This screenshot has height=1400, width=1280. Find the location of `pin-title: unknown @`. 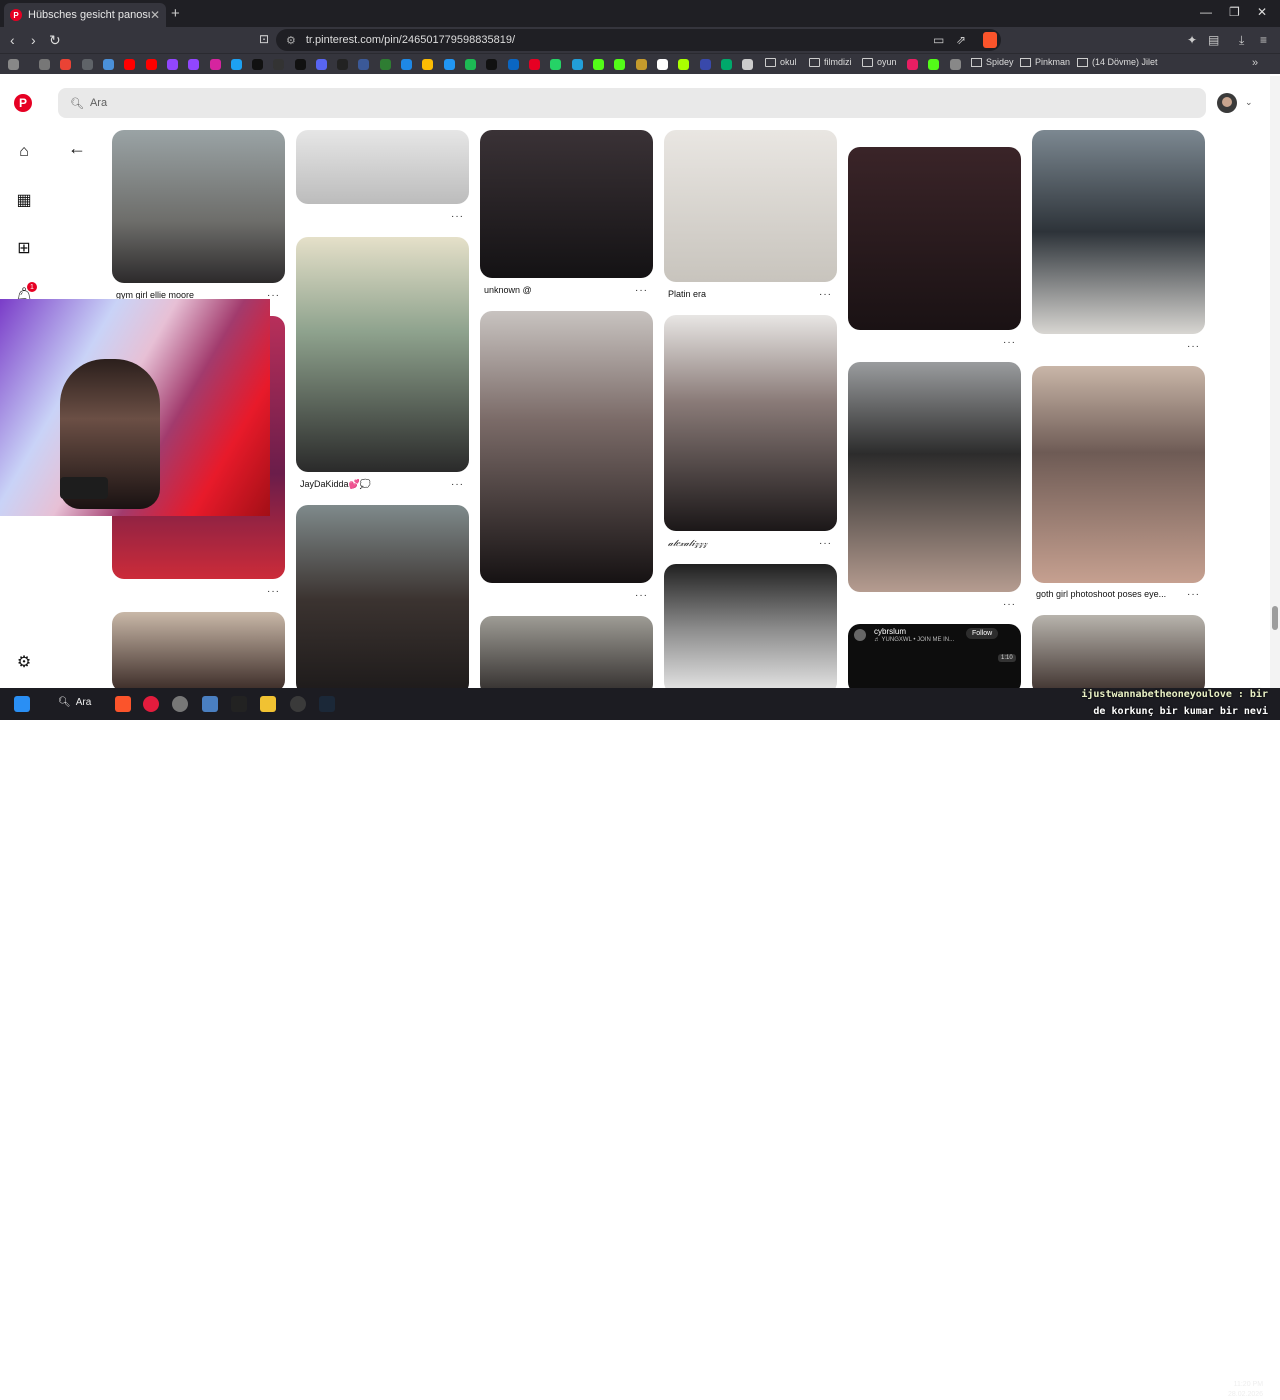

pin-title: unknown @ is located at coordinates (508, 290).